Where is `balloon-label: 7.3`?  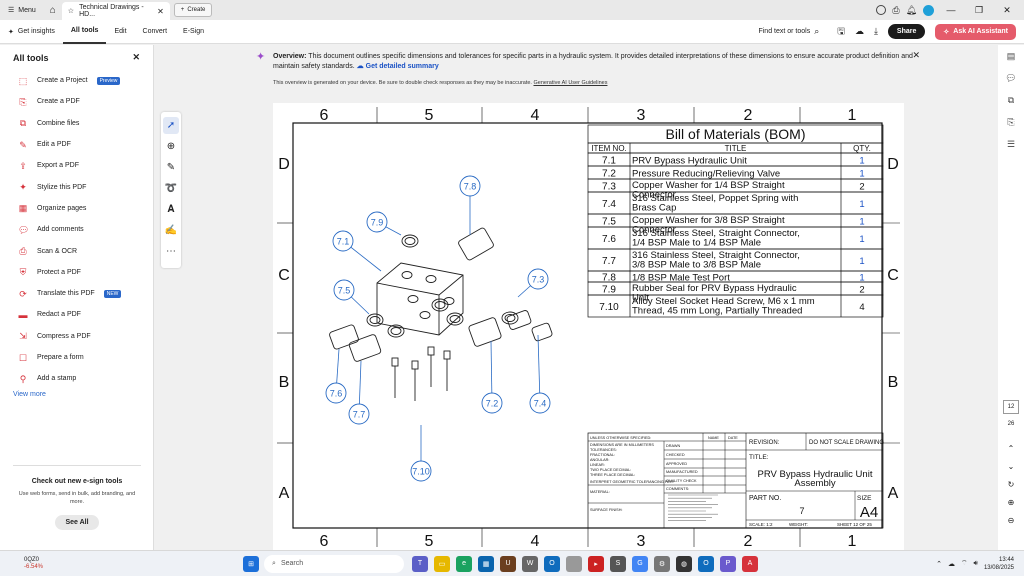
balloon-label: 7.3 is located at coordinates (538, 280).